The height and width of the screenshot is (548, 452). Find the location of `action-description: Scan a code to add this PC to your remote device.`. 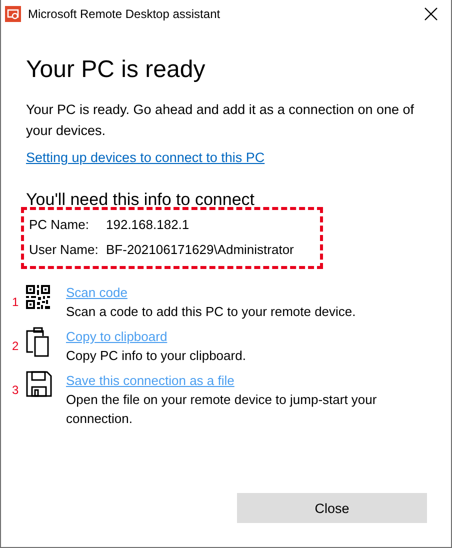

action-description: Scan a code to add this PC to your remote device. is located at coordinates (211, 312).